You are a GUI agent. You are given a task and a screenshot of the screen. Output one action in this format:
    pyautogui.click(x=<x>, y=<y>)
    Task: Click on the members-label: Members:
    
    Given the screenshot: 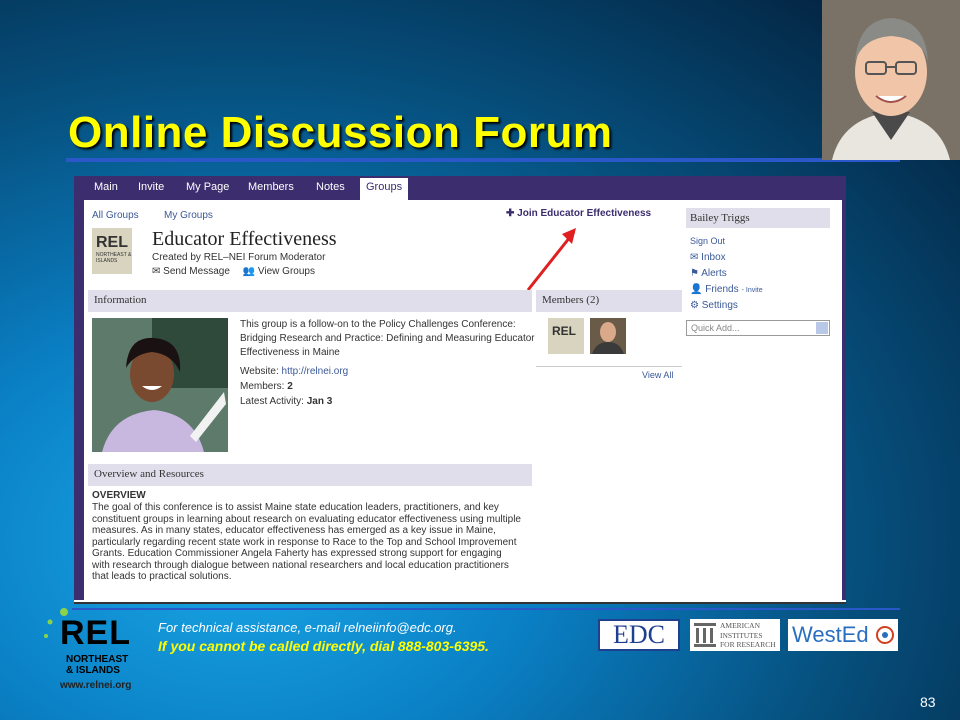 What is the action you would take?
    pyautogui.click(x=262, y=386)
    